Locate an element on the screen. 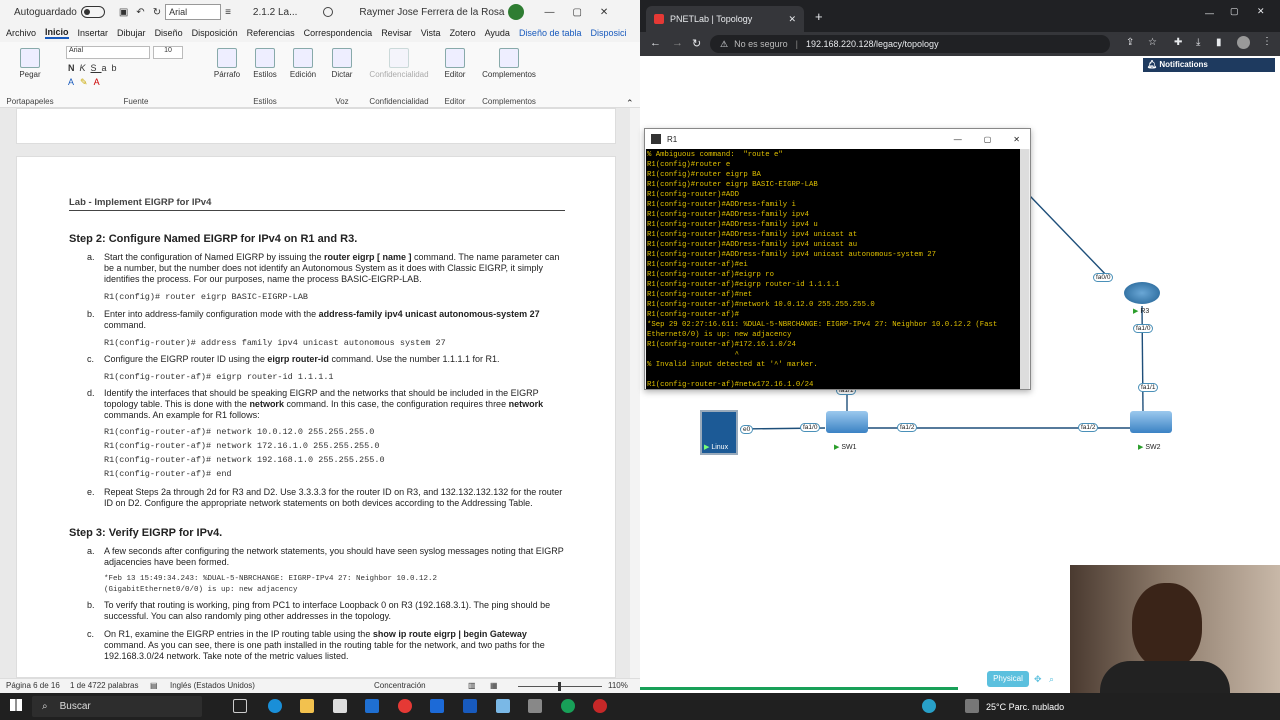 This screenshot has height=720, width=1280. save-icon: ▣ is located at coordinates (123, 12).